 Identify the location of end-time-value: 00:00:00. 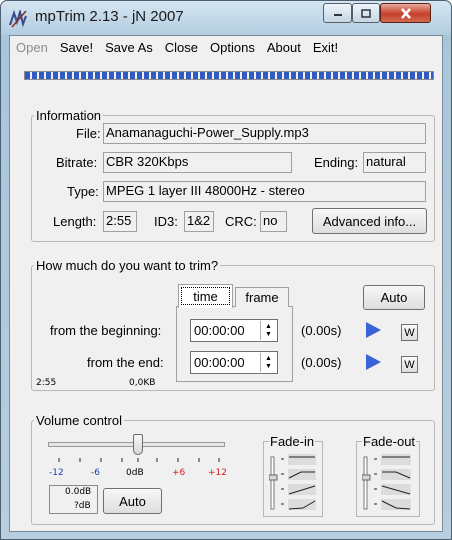
(219, 362).